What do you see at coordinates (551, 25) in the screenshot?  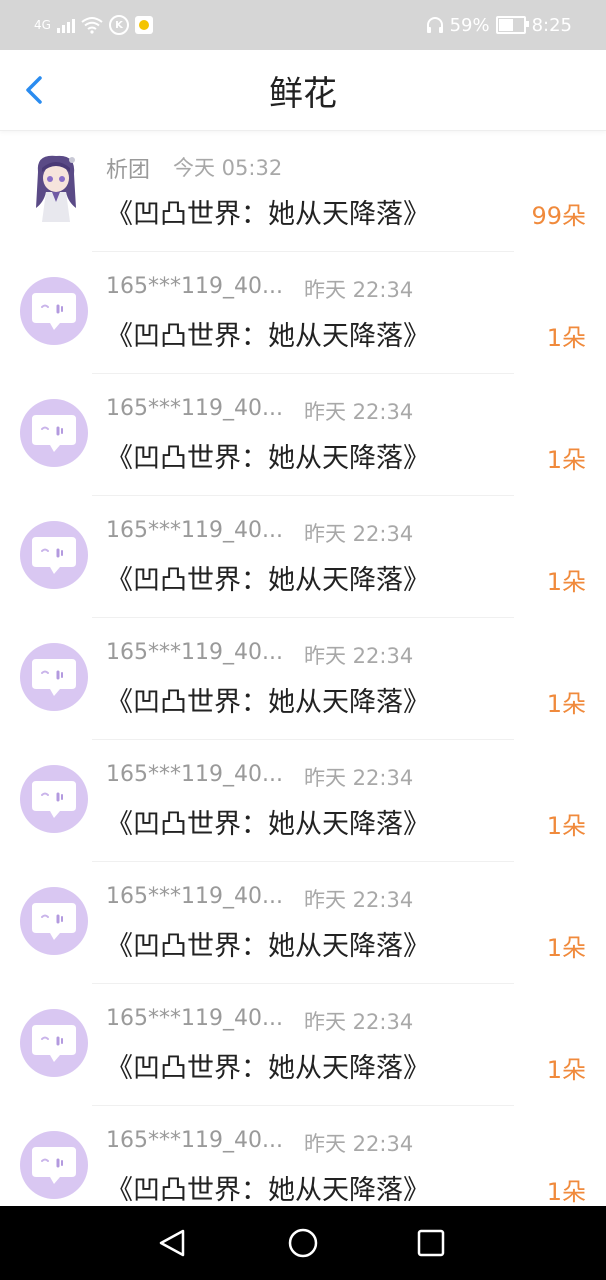 I see `clock: 8:25` at bounding box center [551, 25].